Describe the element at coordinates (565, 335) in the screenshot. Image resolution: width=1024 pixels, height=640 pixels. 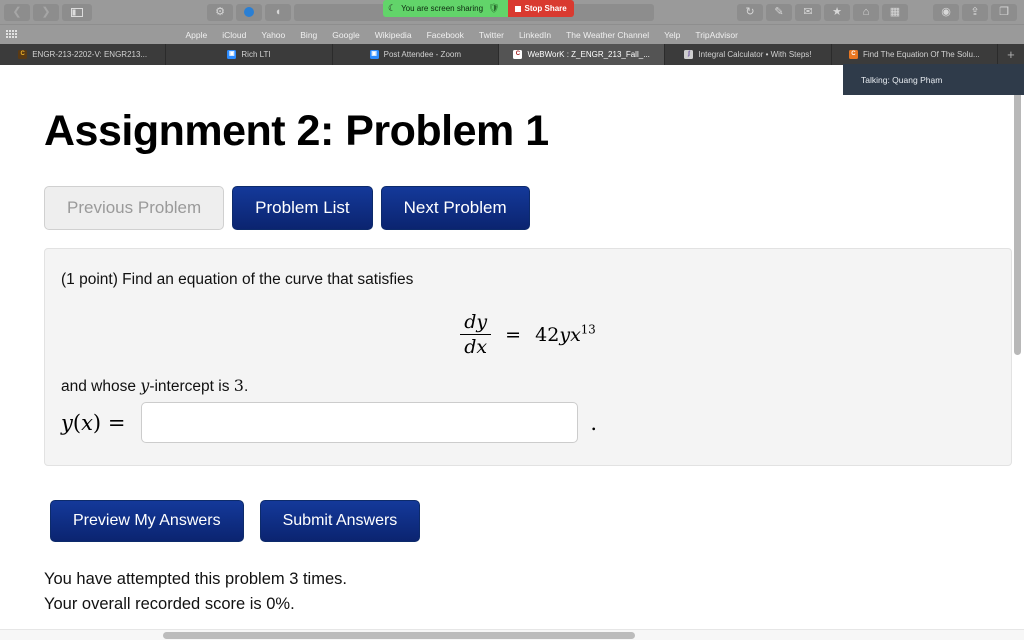
I see `equation-var-y: y` at that location.